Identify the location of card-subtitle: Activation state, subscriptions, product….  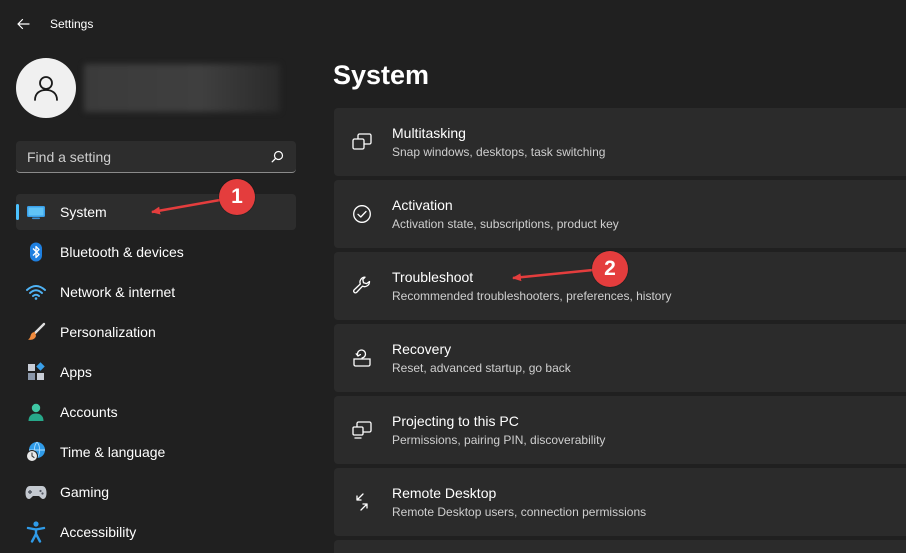
(505, 224).